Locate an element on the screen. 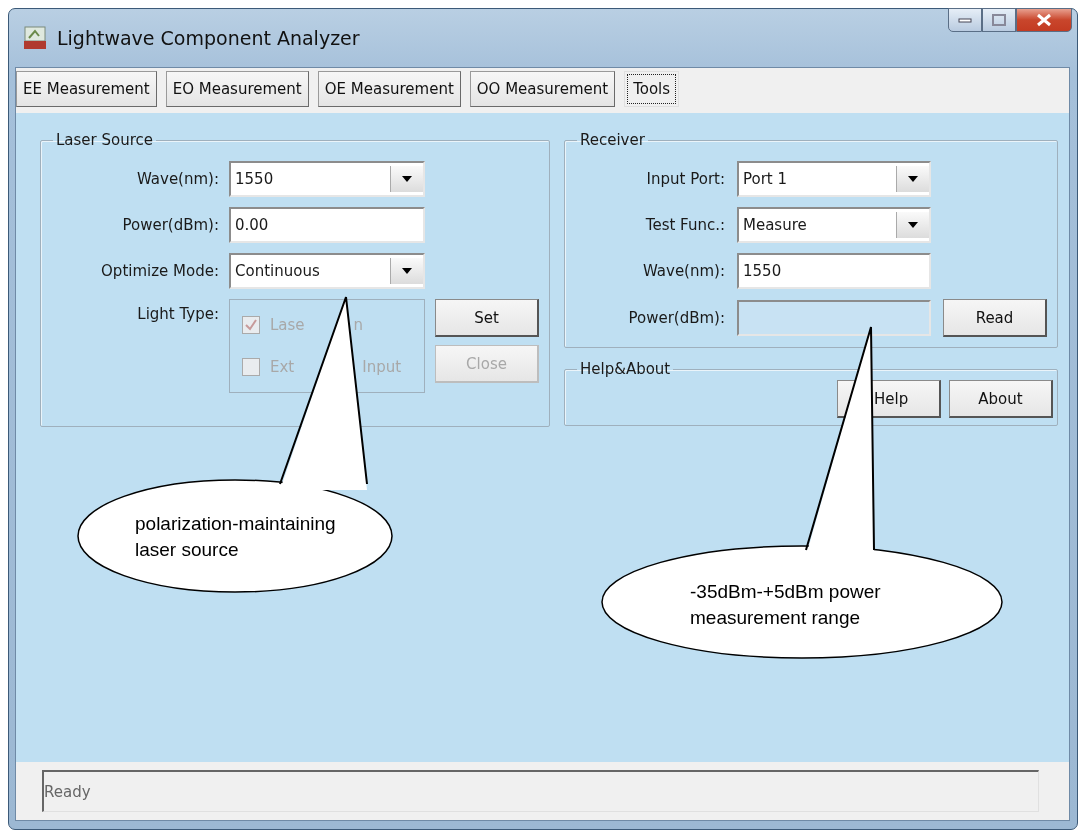  maximize-button is located at coordinates (999, 20).